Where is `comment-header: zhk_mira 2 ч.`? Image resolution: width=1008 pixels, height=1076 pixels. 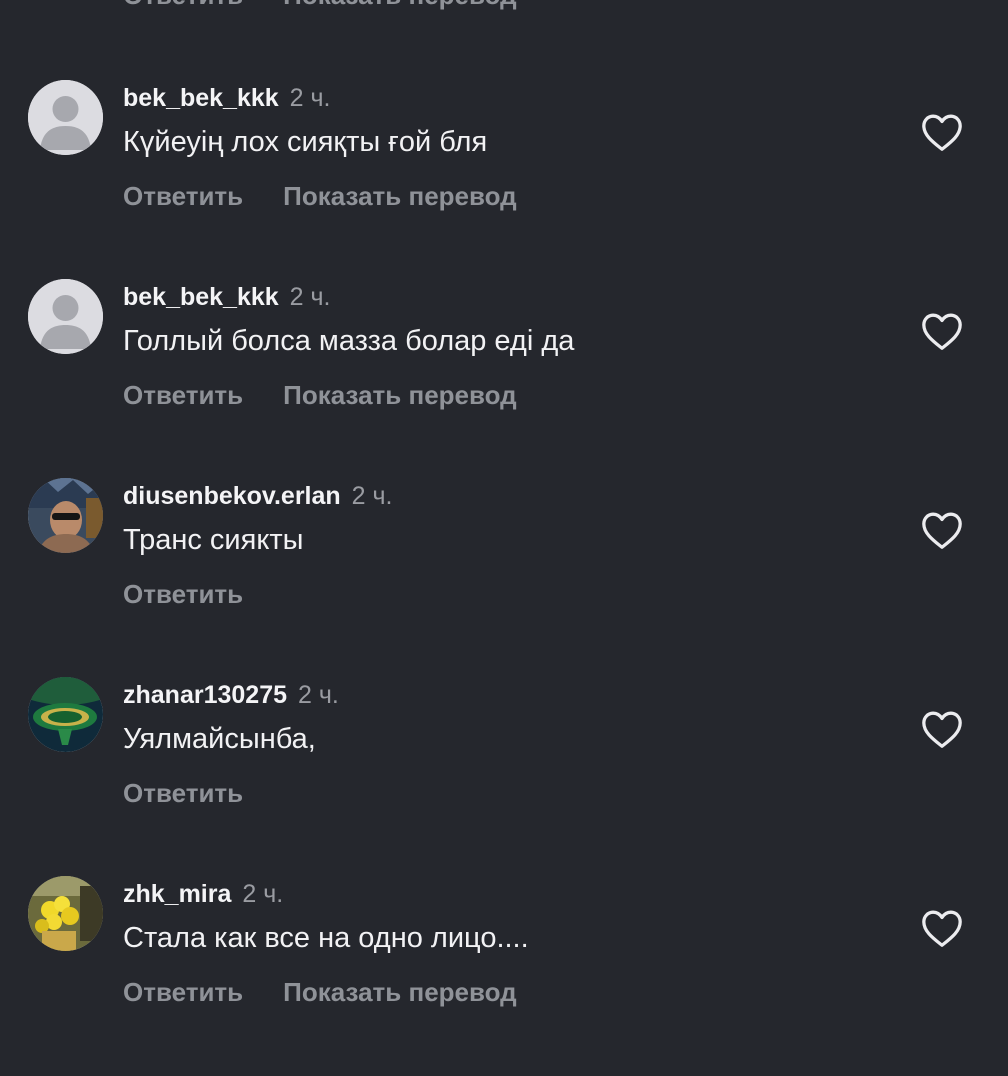 comment-header: zhk_mira 2 ч. is located at coordinates (203, 894).